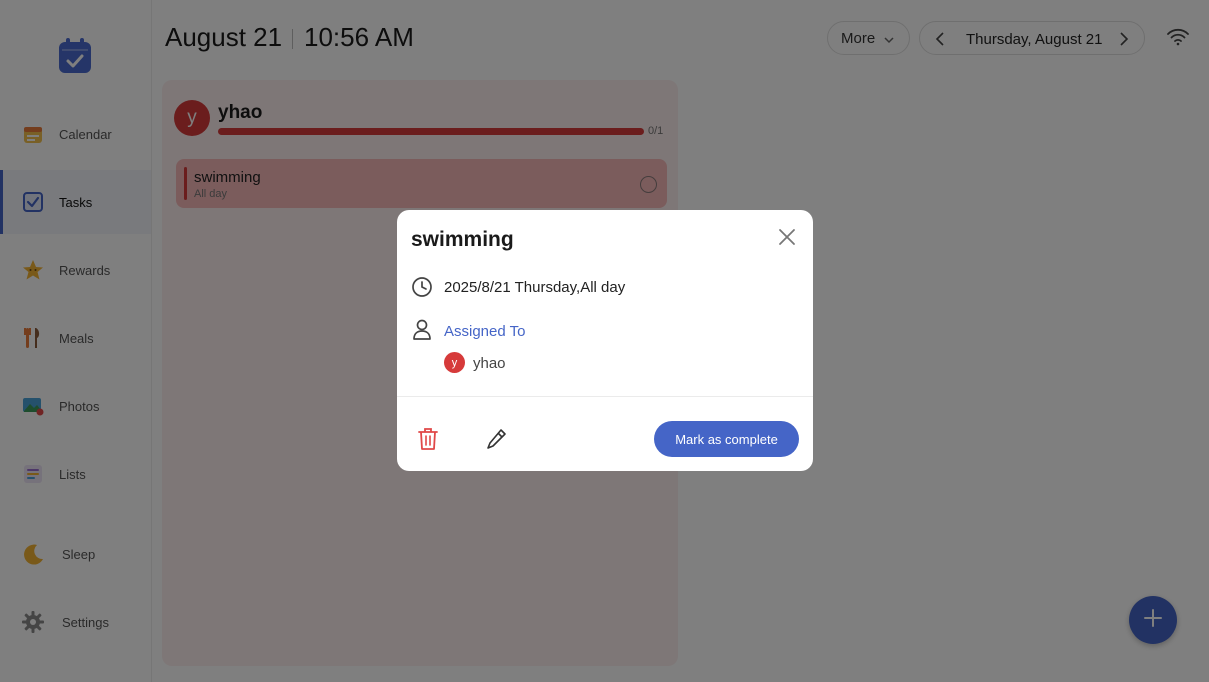 Image resolution: width=1209 pixels, height=682 pixels. I want to click on pencil-icon, so click(497, 441).